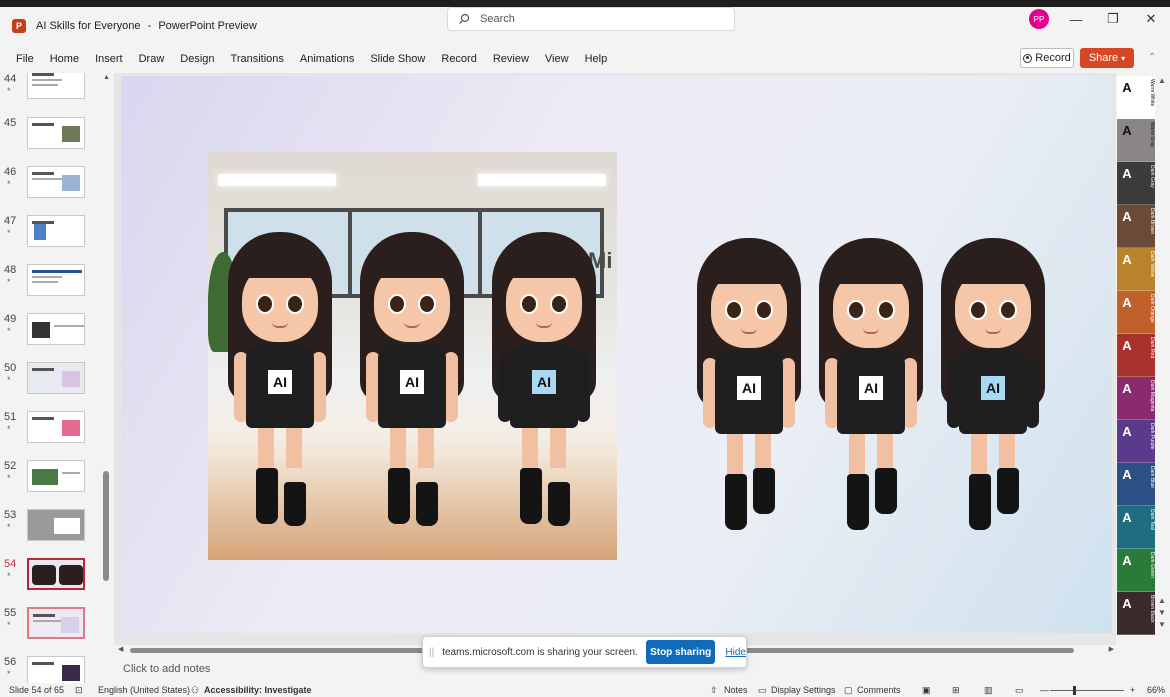  What do you see at coordinates (988, 690) in the screenshot?
I see `reading-view-icon: ▥` at bounding box center [988, 690].